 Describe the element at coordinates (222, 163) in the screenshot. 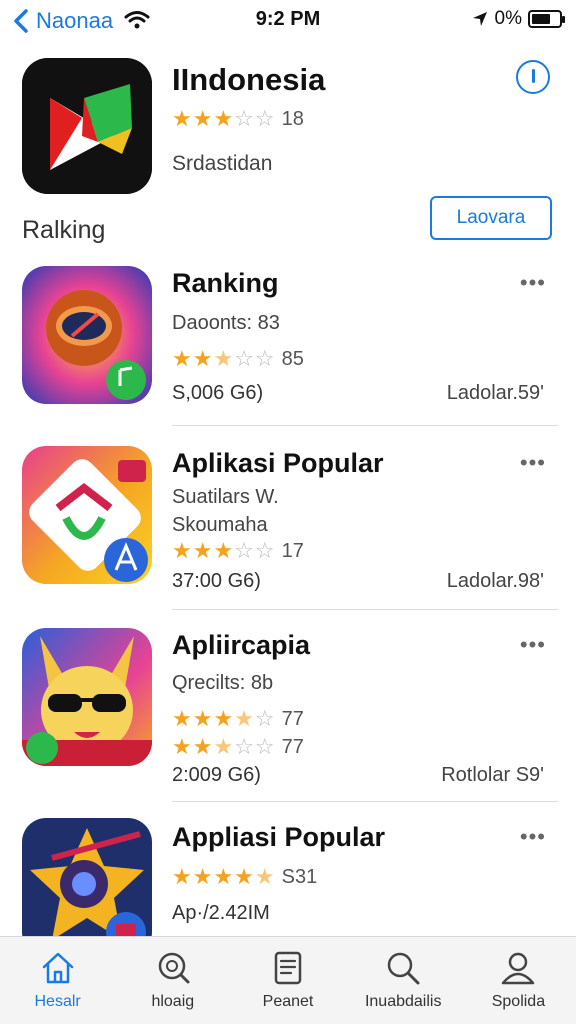

I see `featured-app-subtitle: Srdastidan` at that location.